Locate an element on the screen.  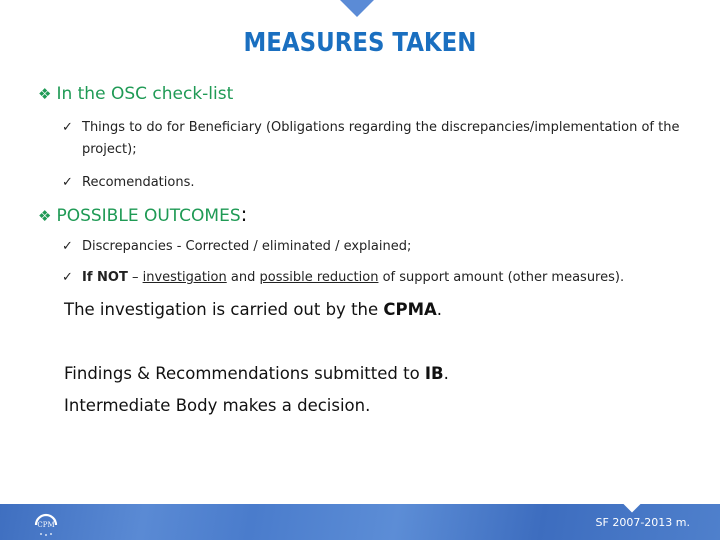
dash: – is located at coordinates (135, 277).